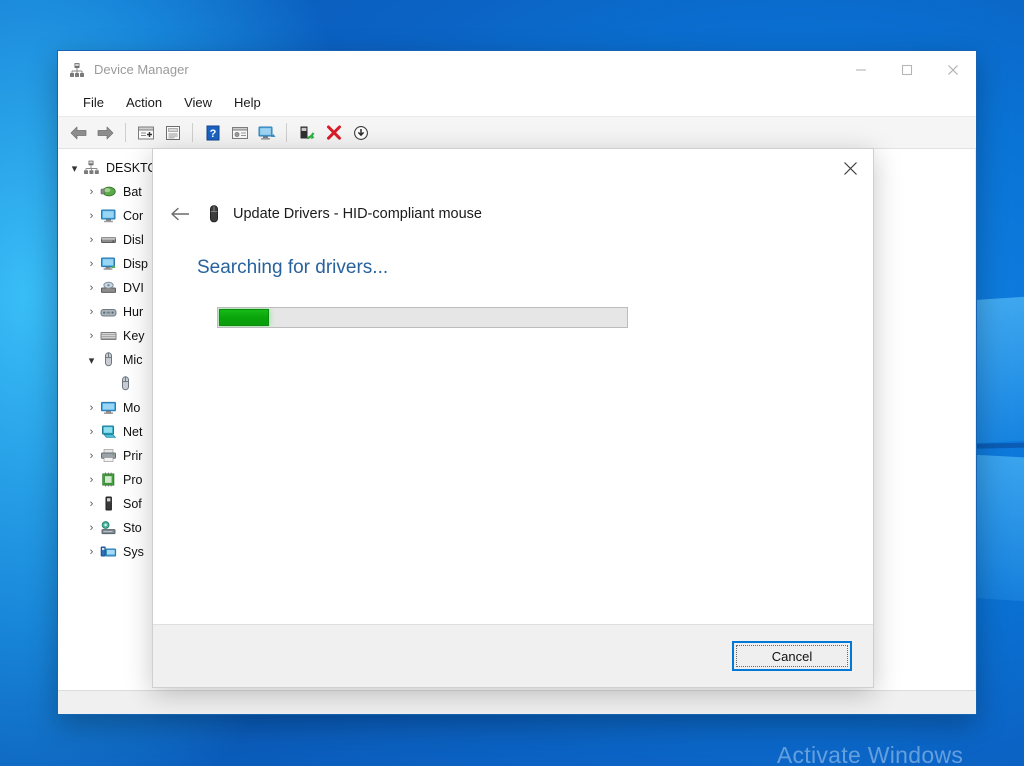 Image resolution: width=1024 pixels, height=766 pixels. Describe the element at coordinates (92, 168) in the screenshot. I see `computer-icon` at that location.